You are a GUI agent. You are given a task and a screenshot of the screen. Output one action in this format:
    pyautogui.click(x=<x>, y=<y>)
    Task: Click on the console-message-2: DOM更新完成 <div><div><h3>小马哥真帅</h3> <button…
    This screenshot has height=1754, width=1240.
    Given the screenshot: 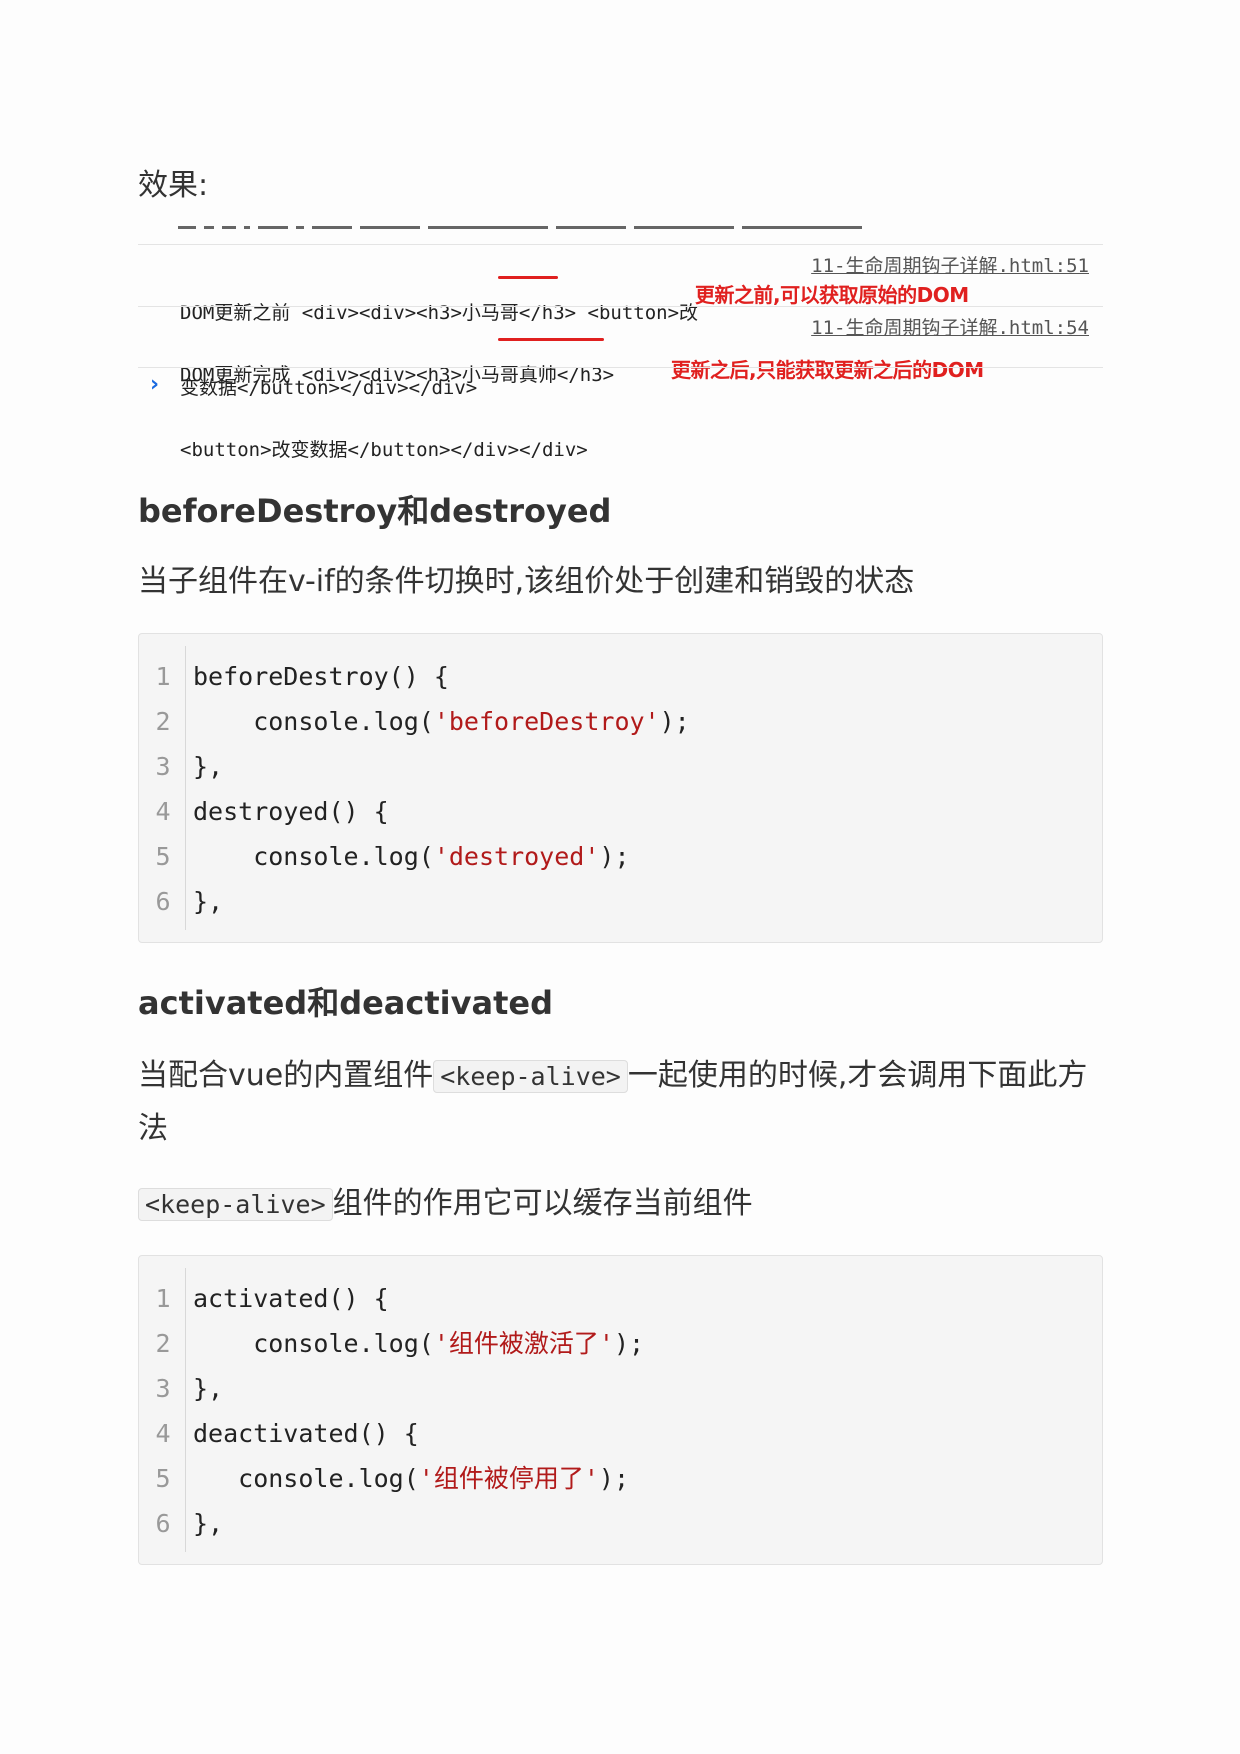 What is the action you would take?
    pyautogui.click(x=470, y=413)
    